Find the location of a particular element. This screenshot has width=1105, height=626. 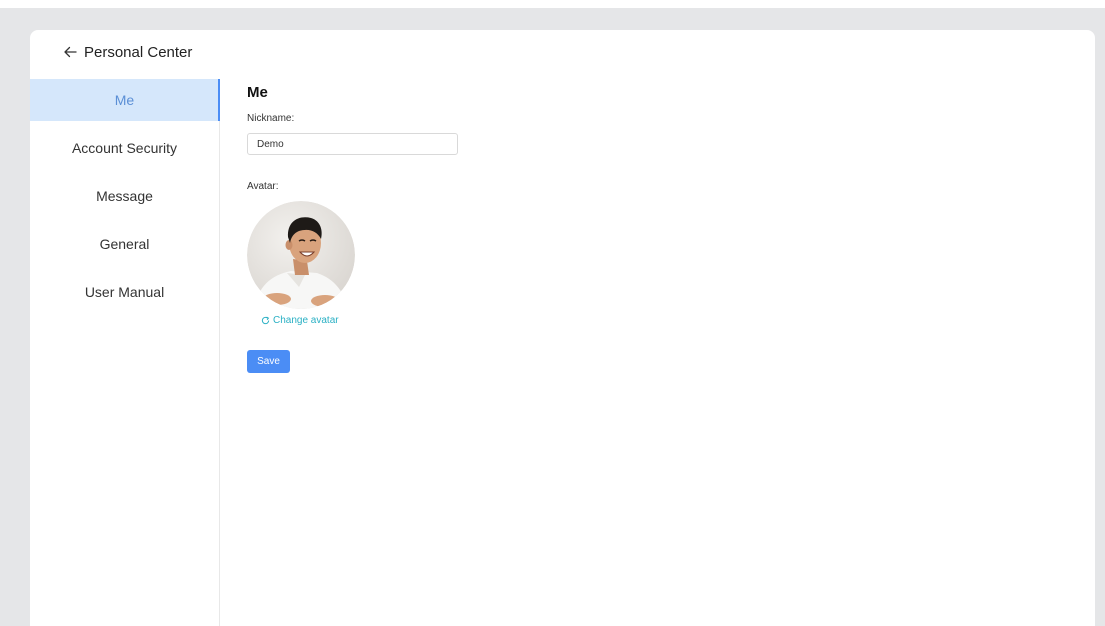

sidebar-item-user-manual: User Manual is located at coordinates (124, 292).